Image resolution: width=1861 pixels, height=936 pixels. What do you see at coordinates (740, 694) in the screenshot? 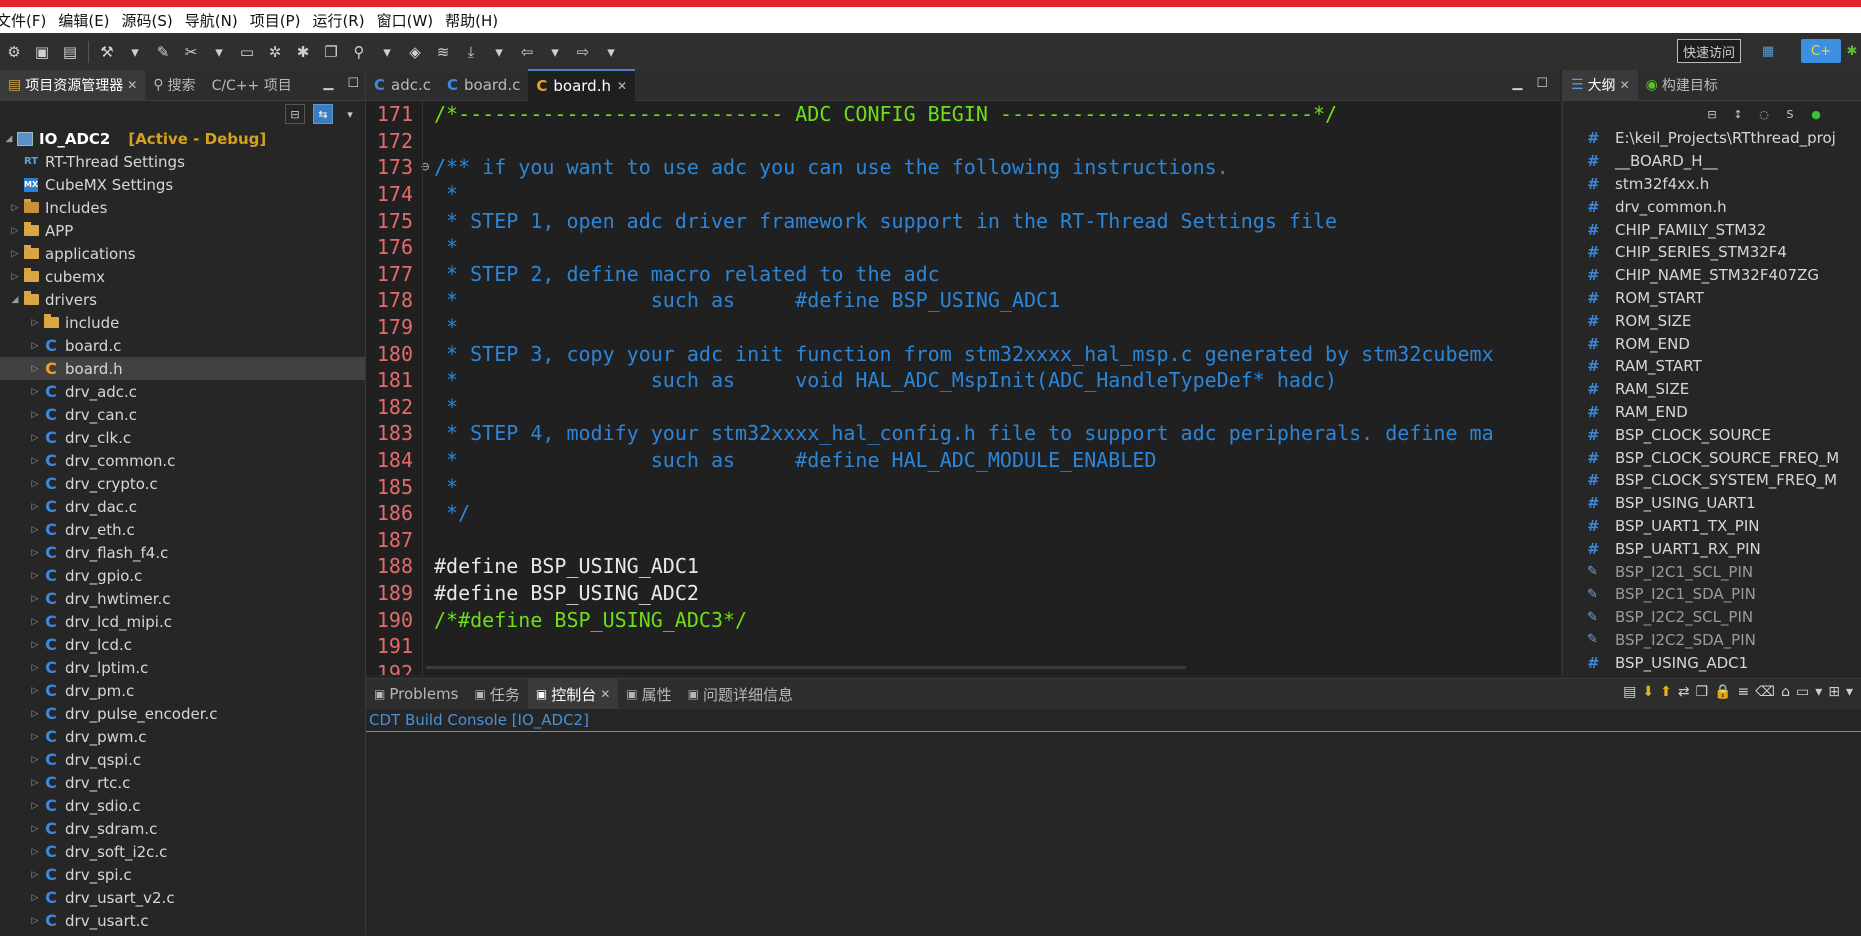
I see `console-tab: ▣ 问题详细信息` at bounding box center [740, 694].